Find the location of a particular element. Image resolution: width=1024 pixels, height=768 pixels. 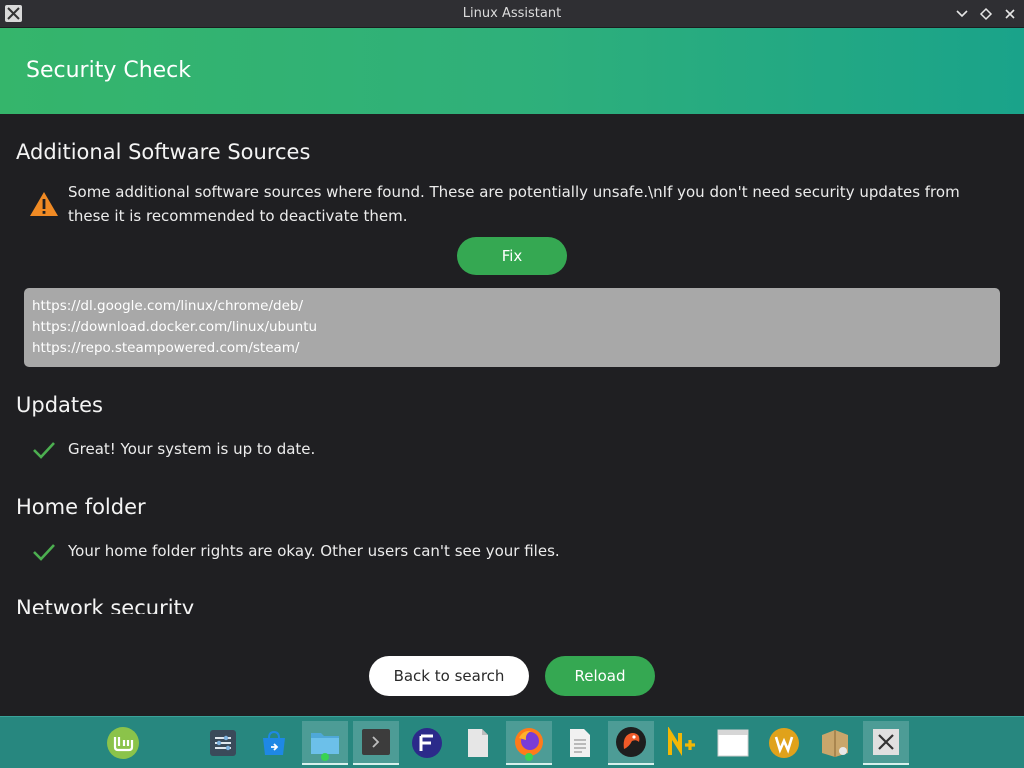

window-titlebar: Linux Assistant is located at coordinates (512, 14).